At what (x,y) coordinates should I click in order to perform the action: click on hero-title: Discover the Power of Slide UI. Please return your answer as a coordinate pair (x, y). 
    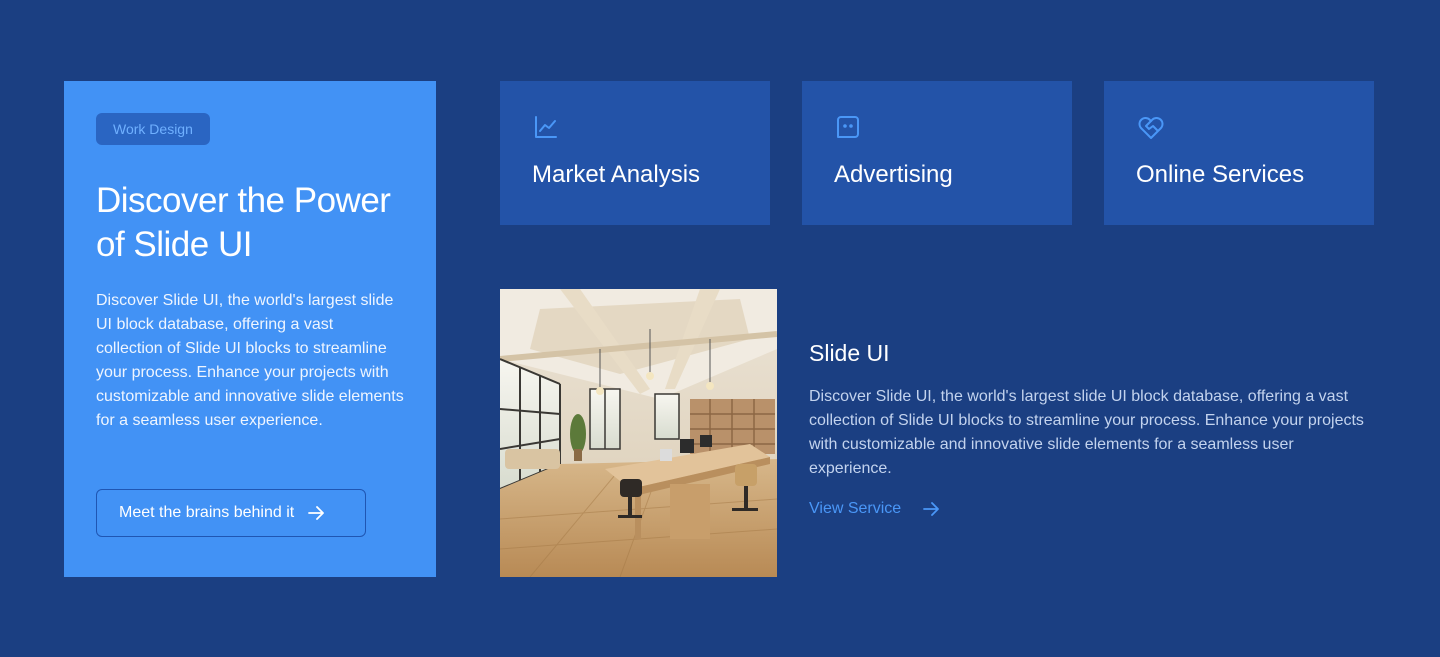
    Looking at the image, I should click on (243, 222).